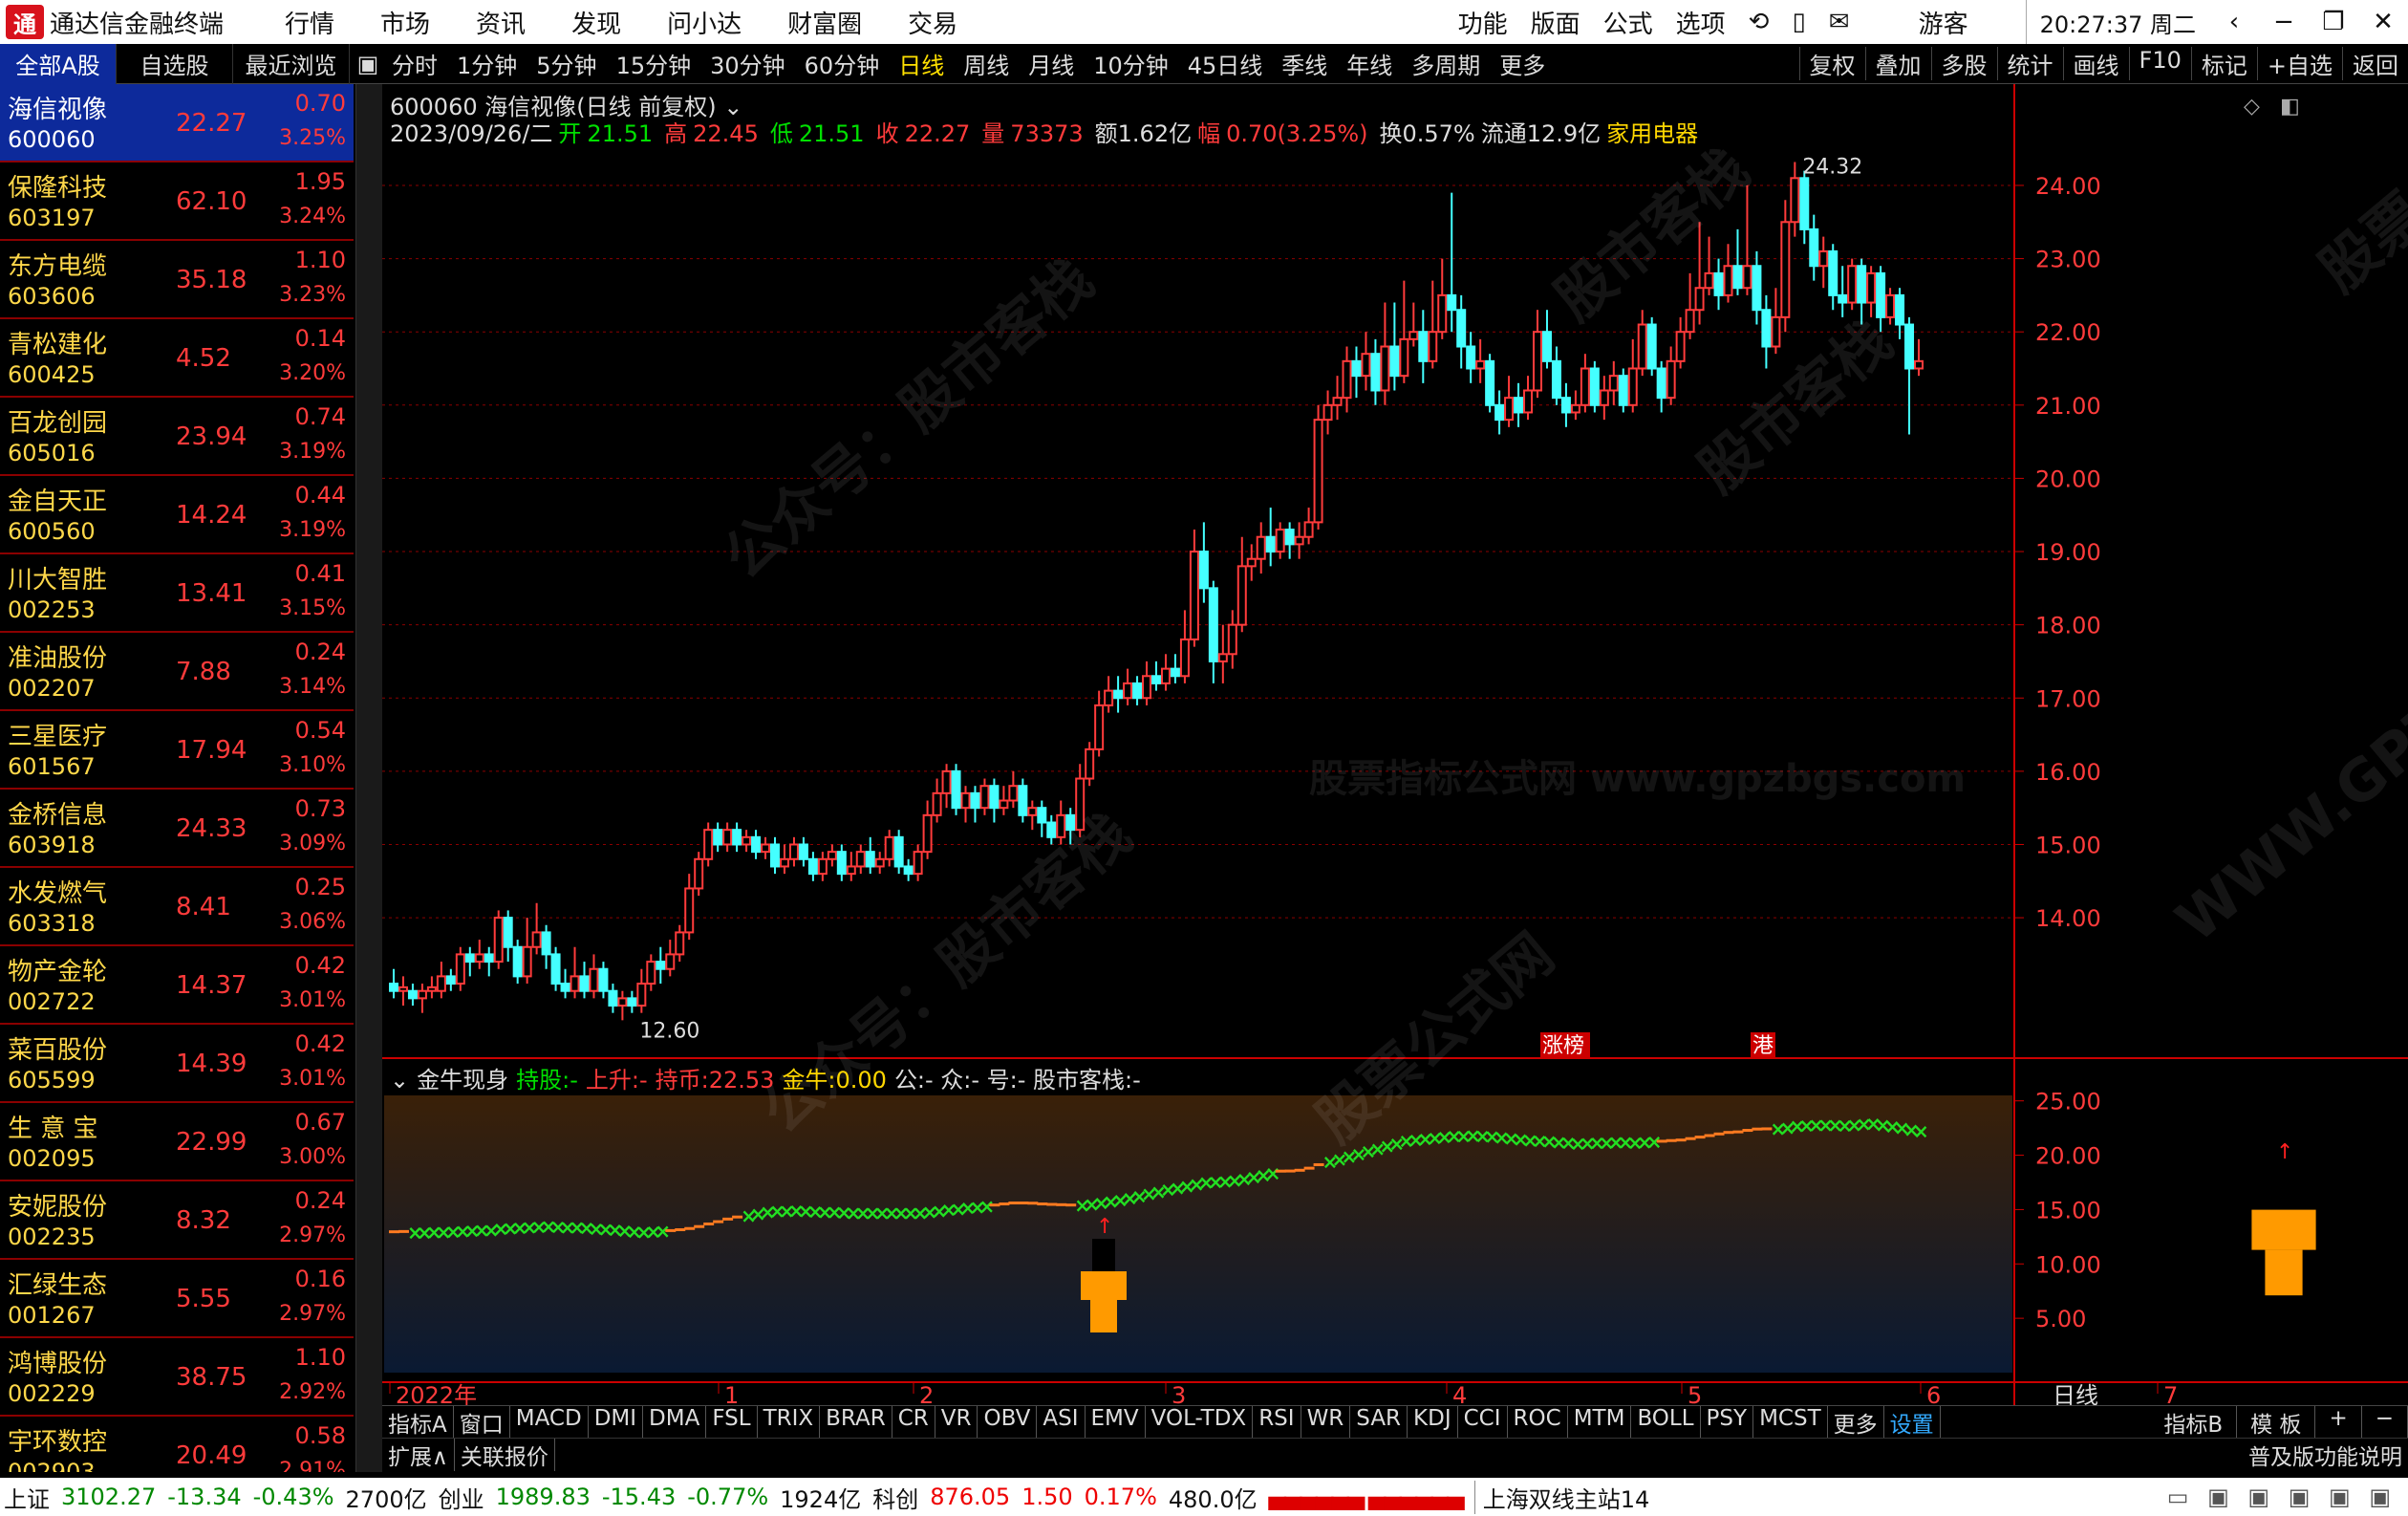  Describe the element at coordinates (1051, 64) in the screenshot. I see `period-tab-8: 月线` at that location.